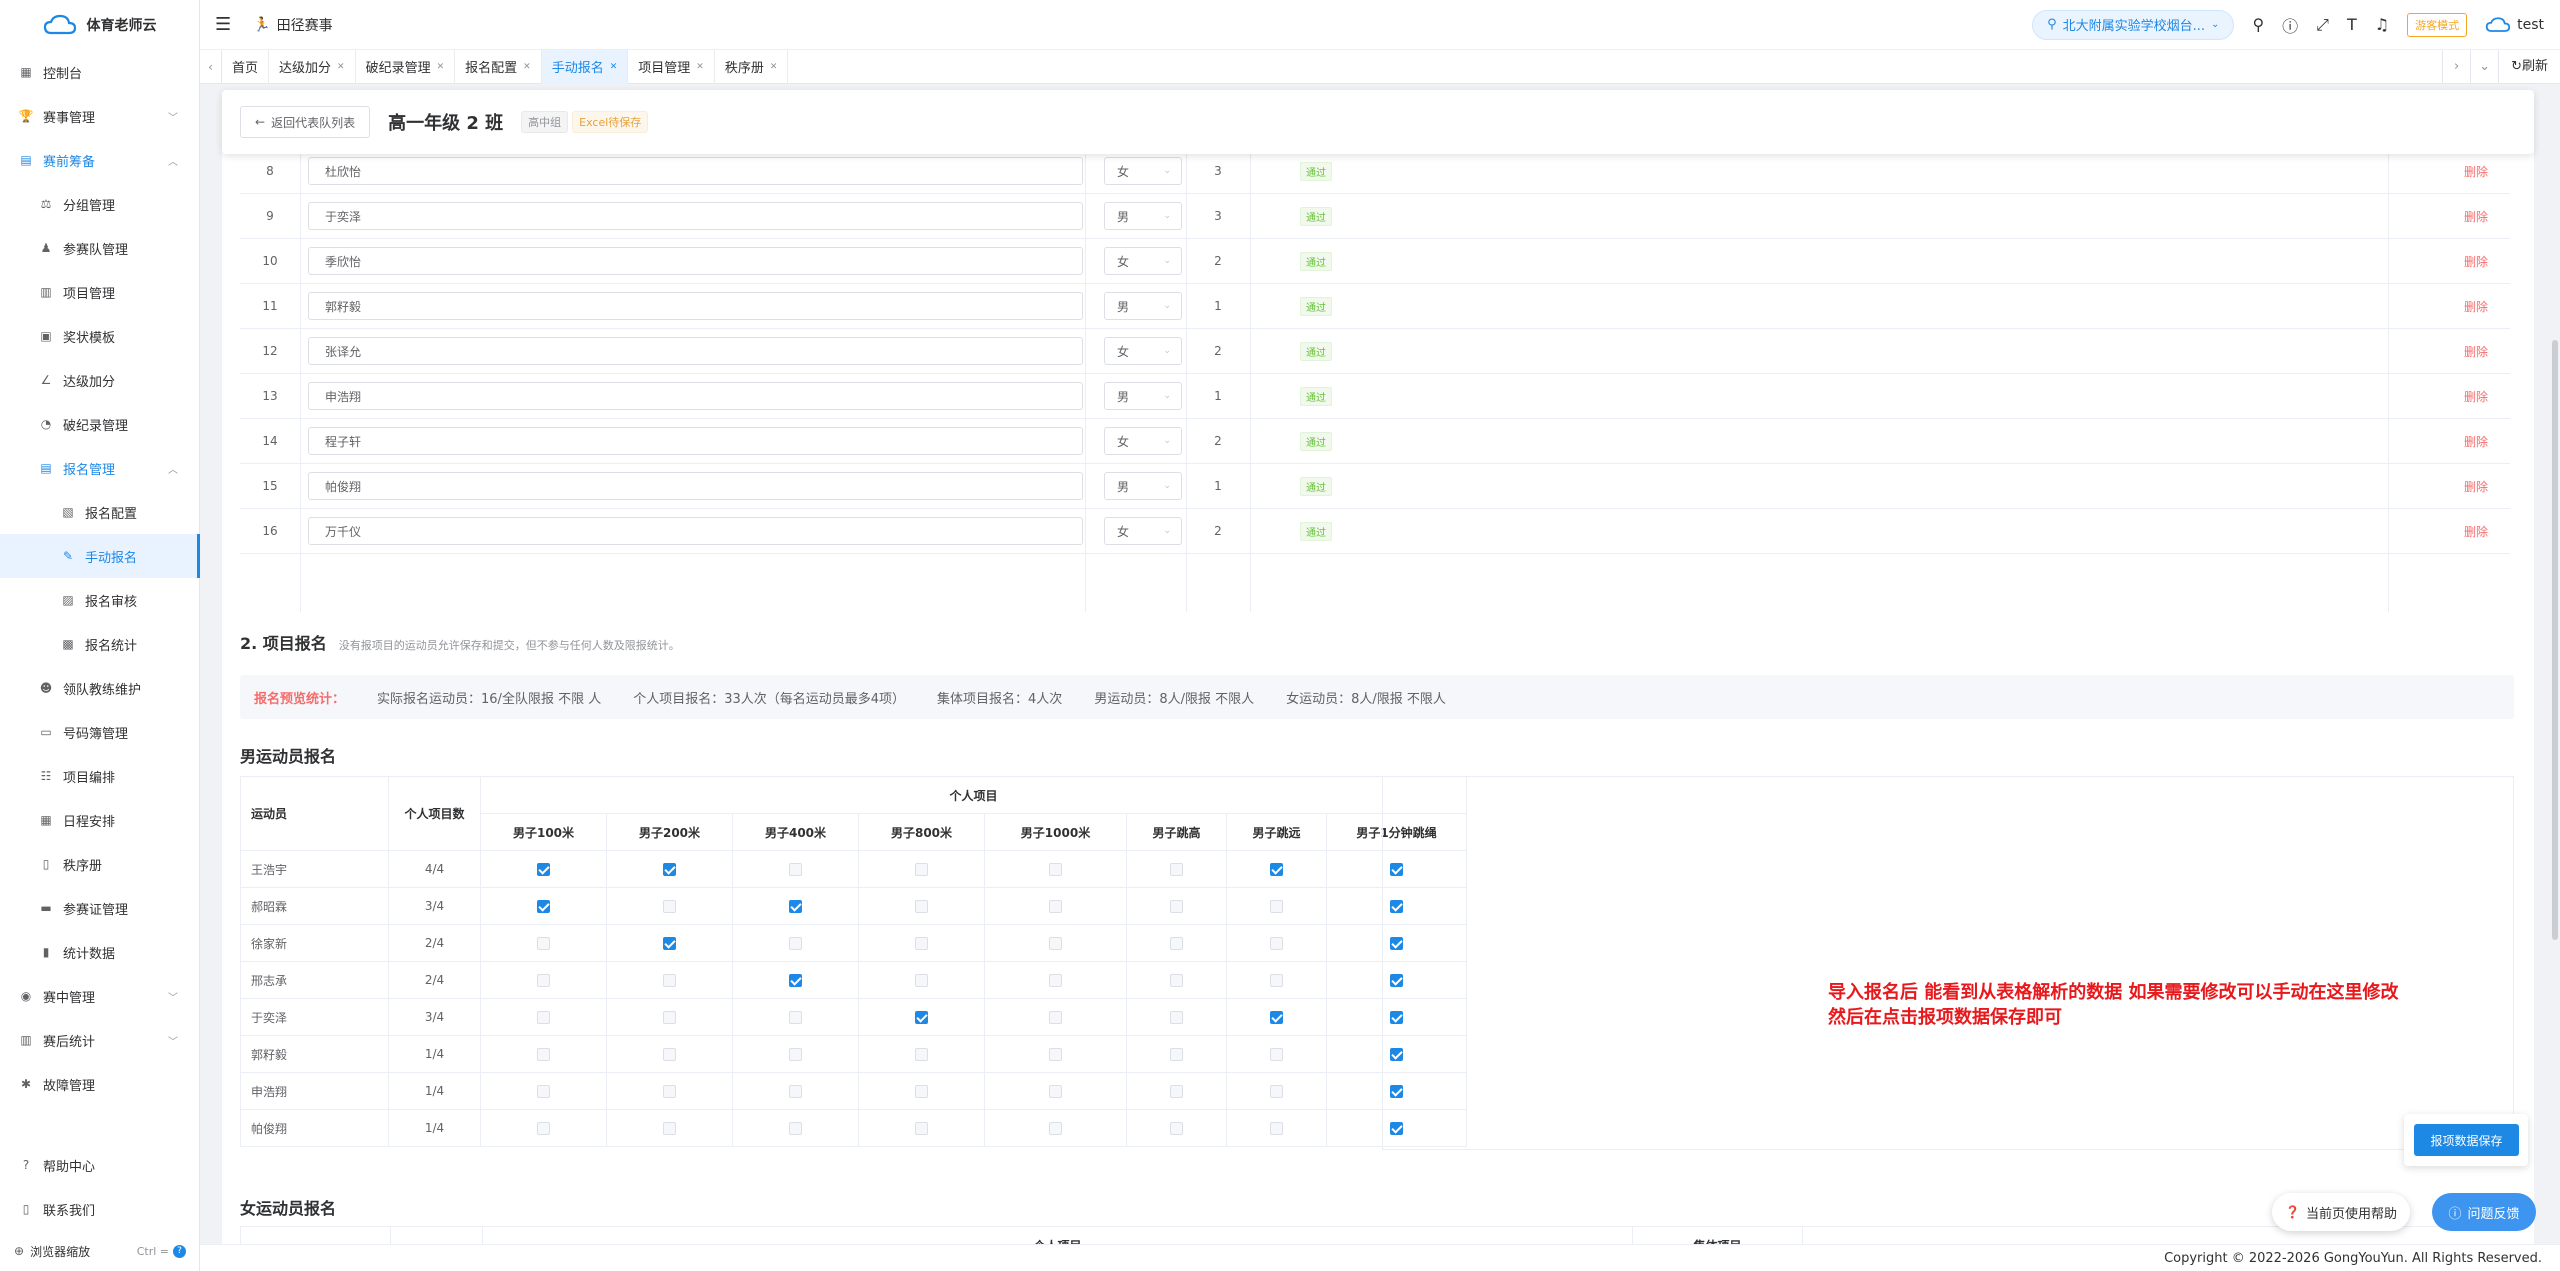  Describe the element at coordinates (2555, 640) in the screenshot. I see `page-scrollbar` at that location.